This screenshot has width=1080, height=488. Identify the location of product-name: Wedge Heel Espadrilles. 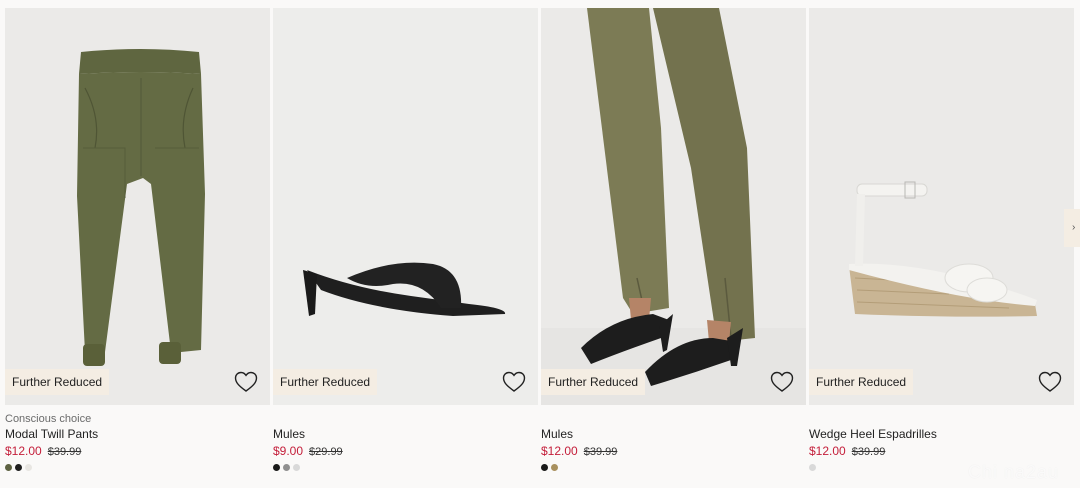
(941, 434).